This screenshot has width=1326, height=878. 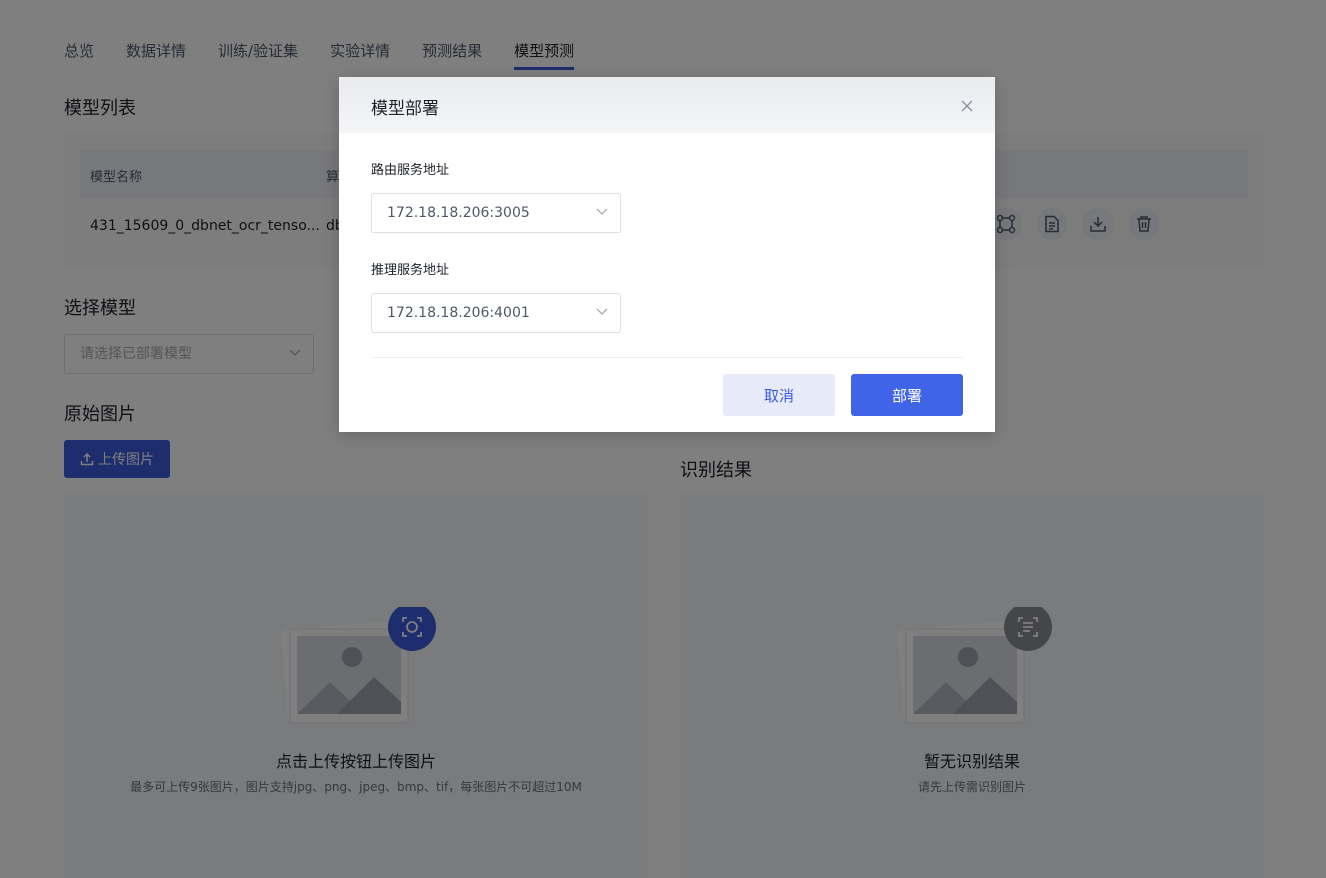 I want to click on close-icon, so click(x=967, y=106).